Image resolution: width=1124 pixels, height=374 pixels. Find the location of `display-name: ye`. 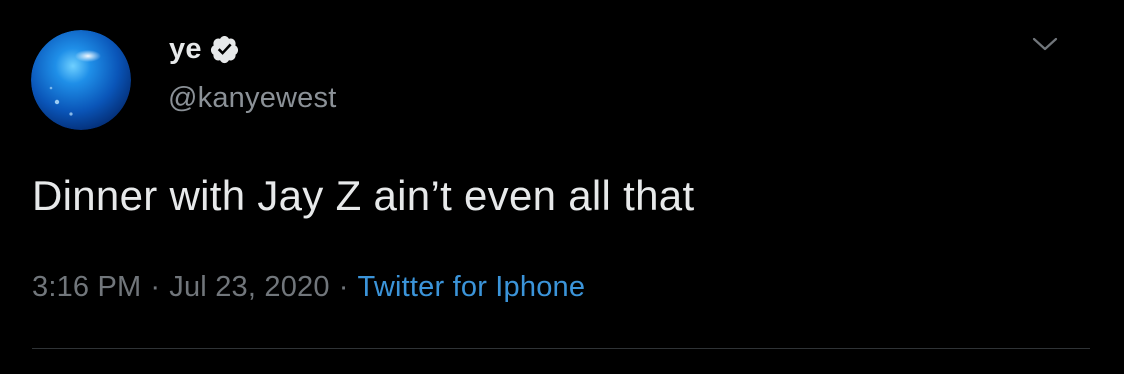

display-name: ye is located at coordinates (185, 49).